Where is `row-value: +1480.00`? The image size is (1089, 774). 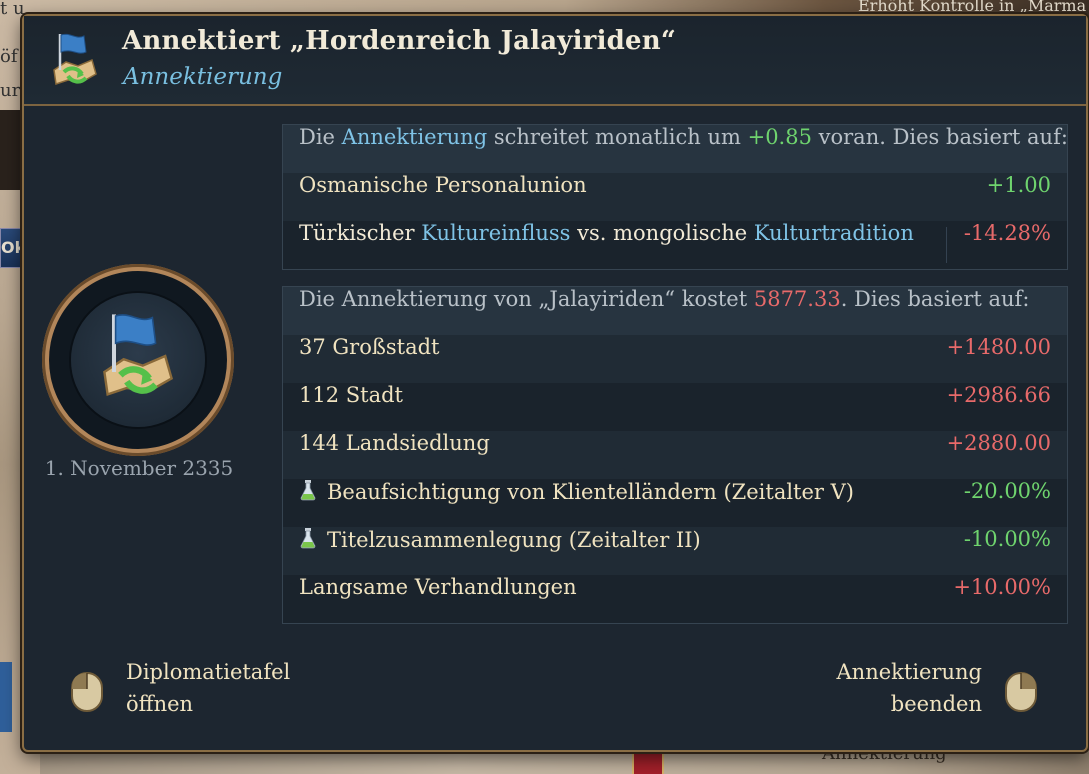
row-value: +1480.00 is located at coordinates (998, 347).